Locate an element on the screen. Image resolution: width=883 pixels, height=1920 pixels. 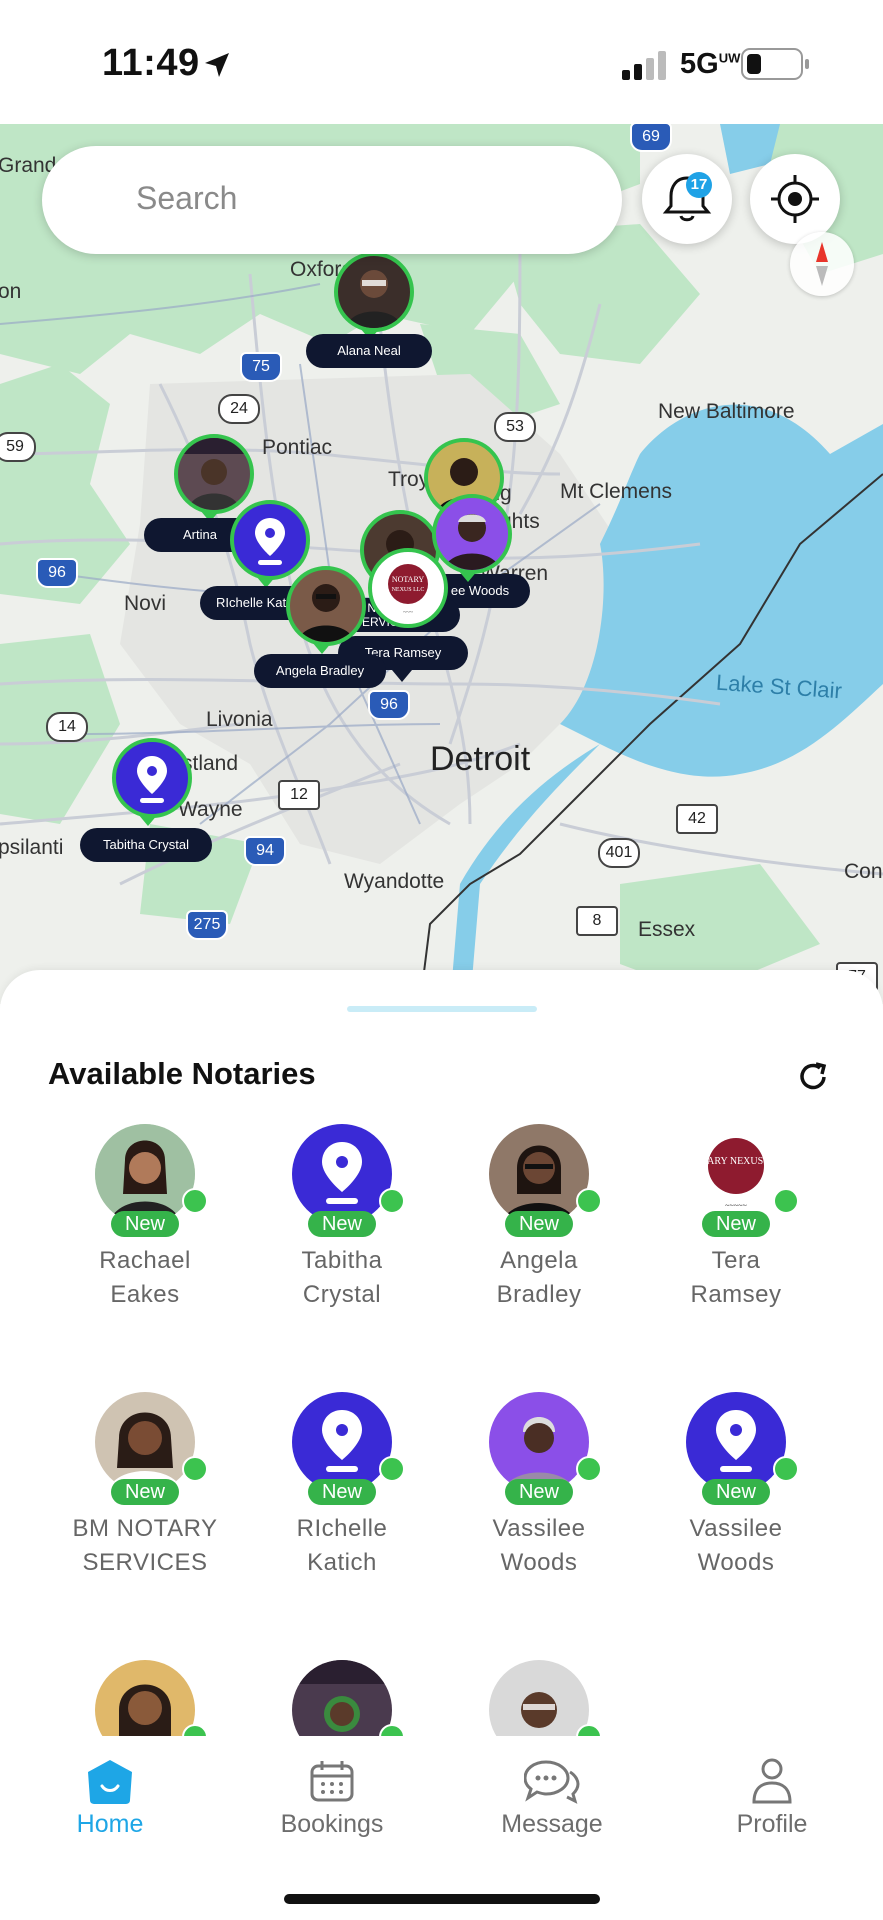
tab-bookings: Bookings is located at coordinates (332, 1791).